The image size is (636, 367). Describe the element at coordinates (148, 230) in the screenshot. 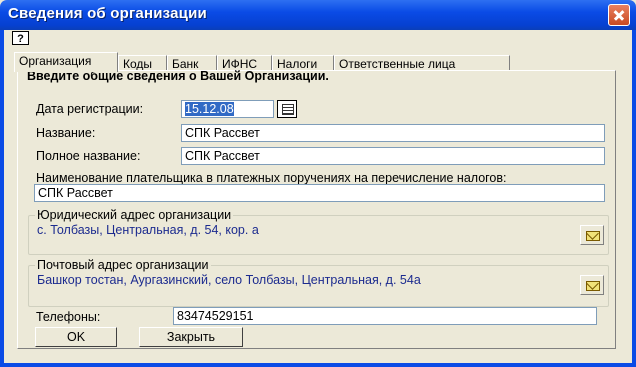

I see `legal-address-value: с. Толбазы, Центральная, д. 54, кор. а` at that location.